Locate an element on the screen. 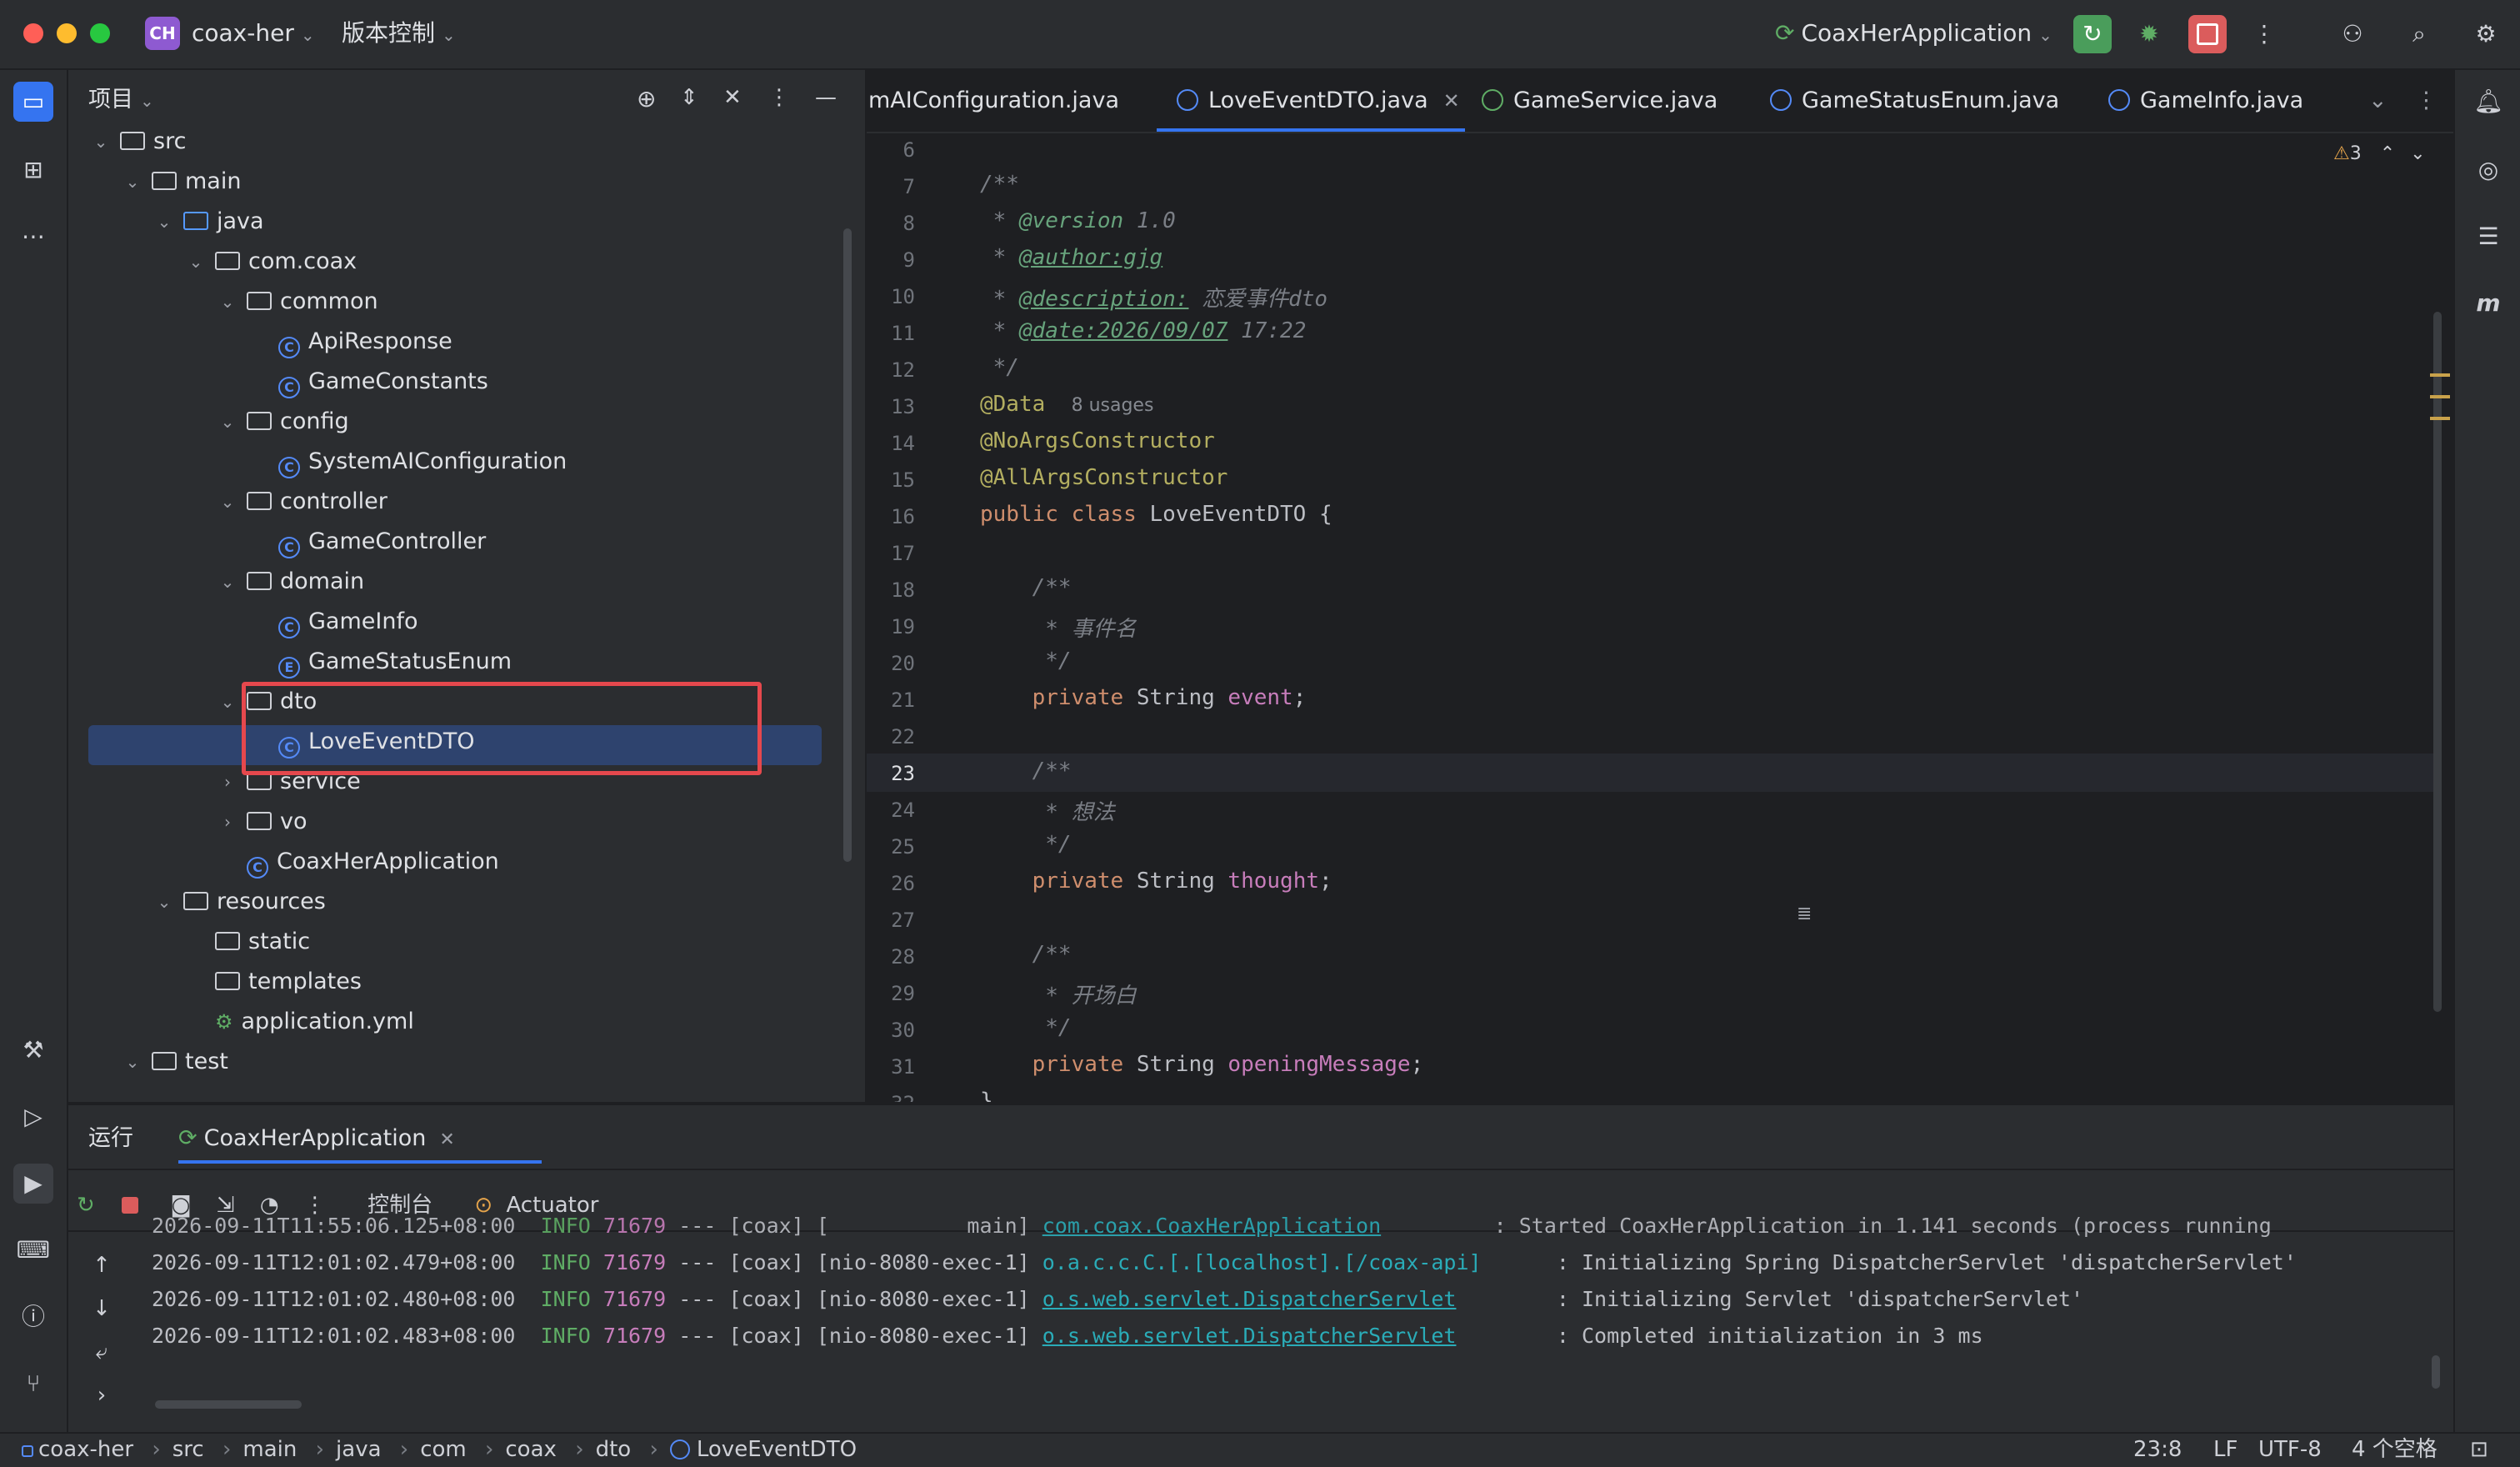  line-number: 19 is located at coordinates (891, 626).